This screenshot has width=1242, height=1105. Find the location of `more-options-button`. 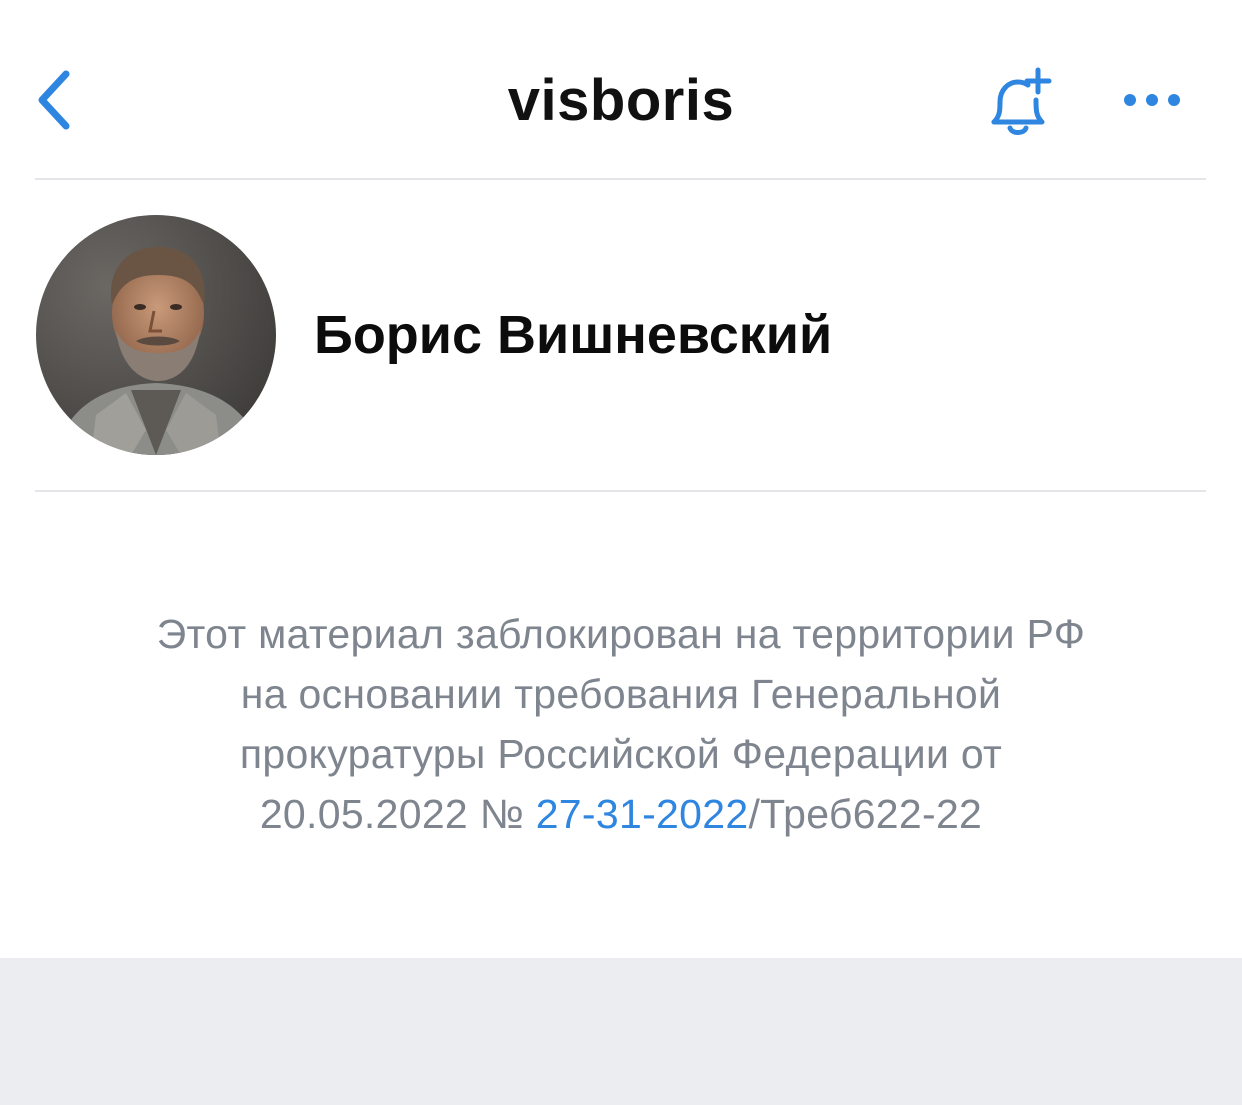

more-options-button is located at coordinates (1152, 100).